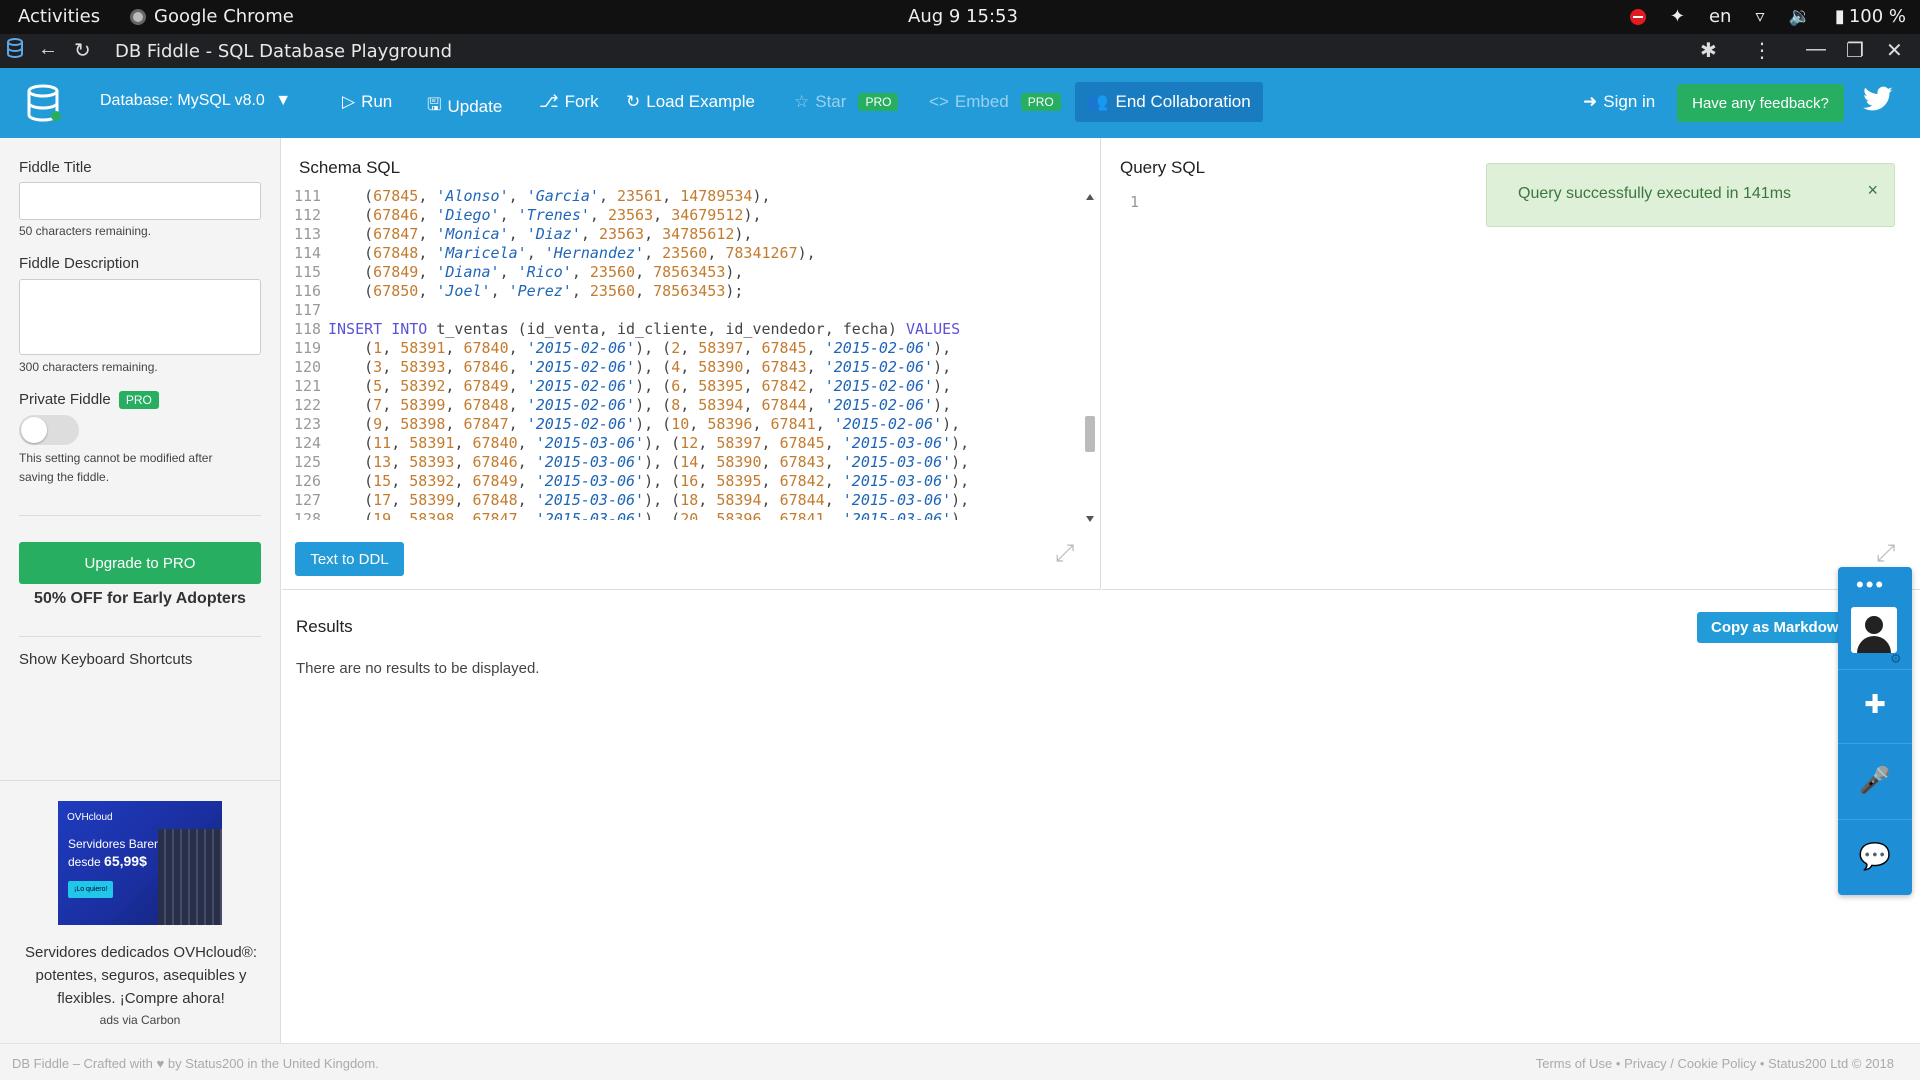 This screenshot has width=1920, height=1080. What do you see at coordinates (377, 101) in the screenshot?
I see `run-label: Run` at bounding box center [377, 101].